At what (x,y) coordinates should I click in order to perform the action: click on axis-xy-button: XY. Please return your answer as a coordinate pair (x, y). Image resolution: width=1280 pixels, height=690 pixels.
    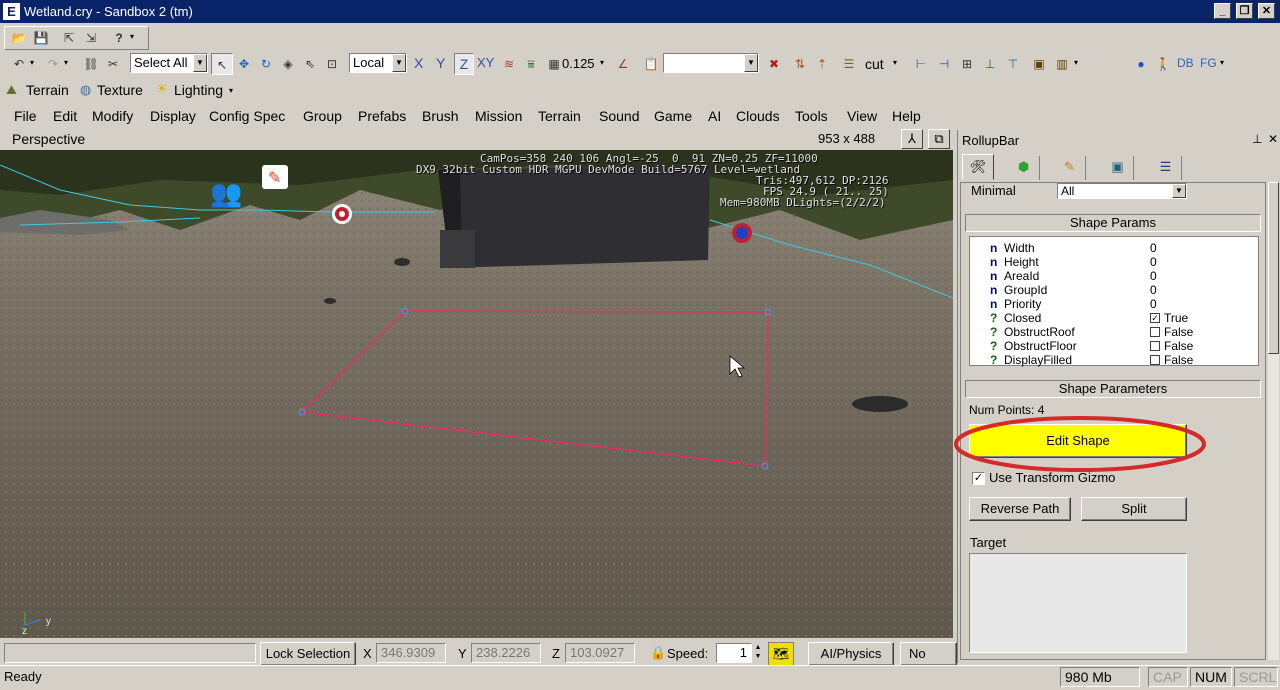
    Looking at the image, I should click on (485, 62).